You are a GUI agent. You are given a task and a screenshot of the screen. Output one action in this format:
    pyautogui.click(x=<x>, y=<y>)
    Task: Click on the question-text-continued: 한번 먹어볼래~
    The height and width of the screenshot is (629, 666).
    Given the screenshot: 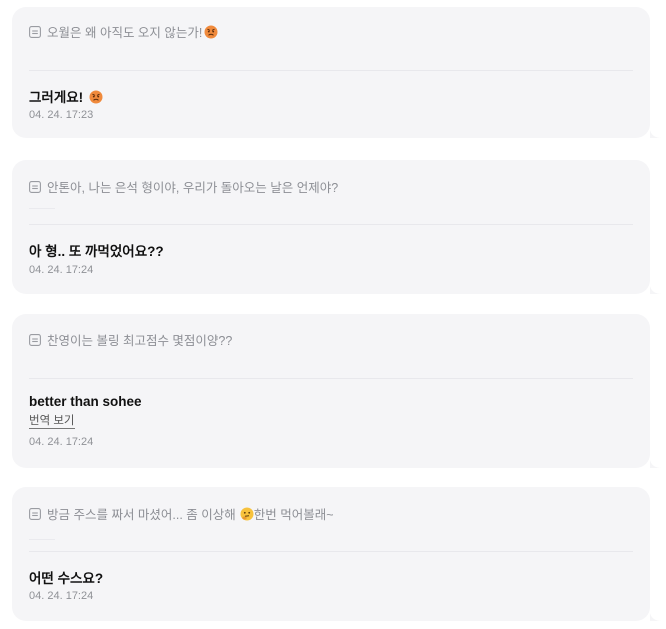 What is the action you would take?
    pyautogui.click(x=293, y=515)
    